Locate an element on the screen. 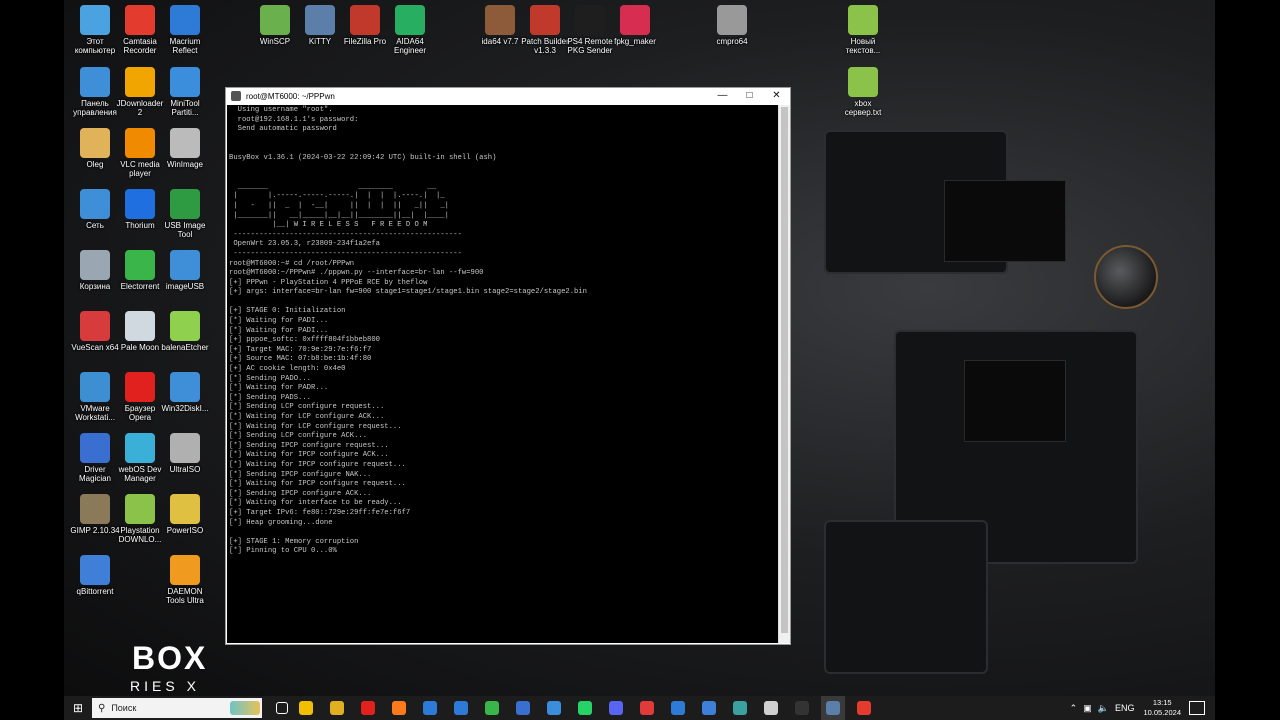 The height and width of the screenshot is (720, 1280). window-titlebar: root@MT6000: ~/PPPwn — □ ✕ is located at coordinates (508, 96).